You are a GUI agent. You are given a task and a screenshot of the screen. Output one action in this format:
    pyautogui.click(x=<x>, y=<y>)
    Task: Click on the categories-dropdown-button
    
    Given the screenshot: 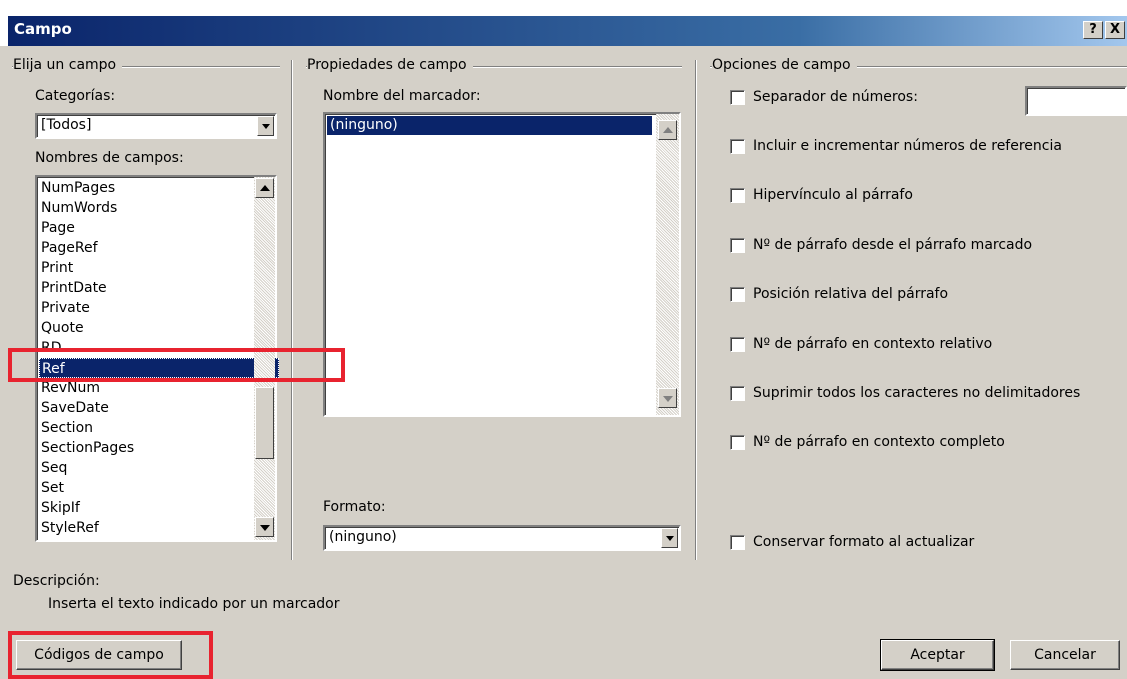 What is the action you would take?
    pyautogui.click(x=265, y=126)
    